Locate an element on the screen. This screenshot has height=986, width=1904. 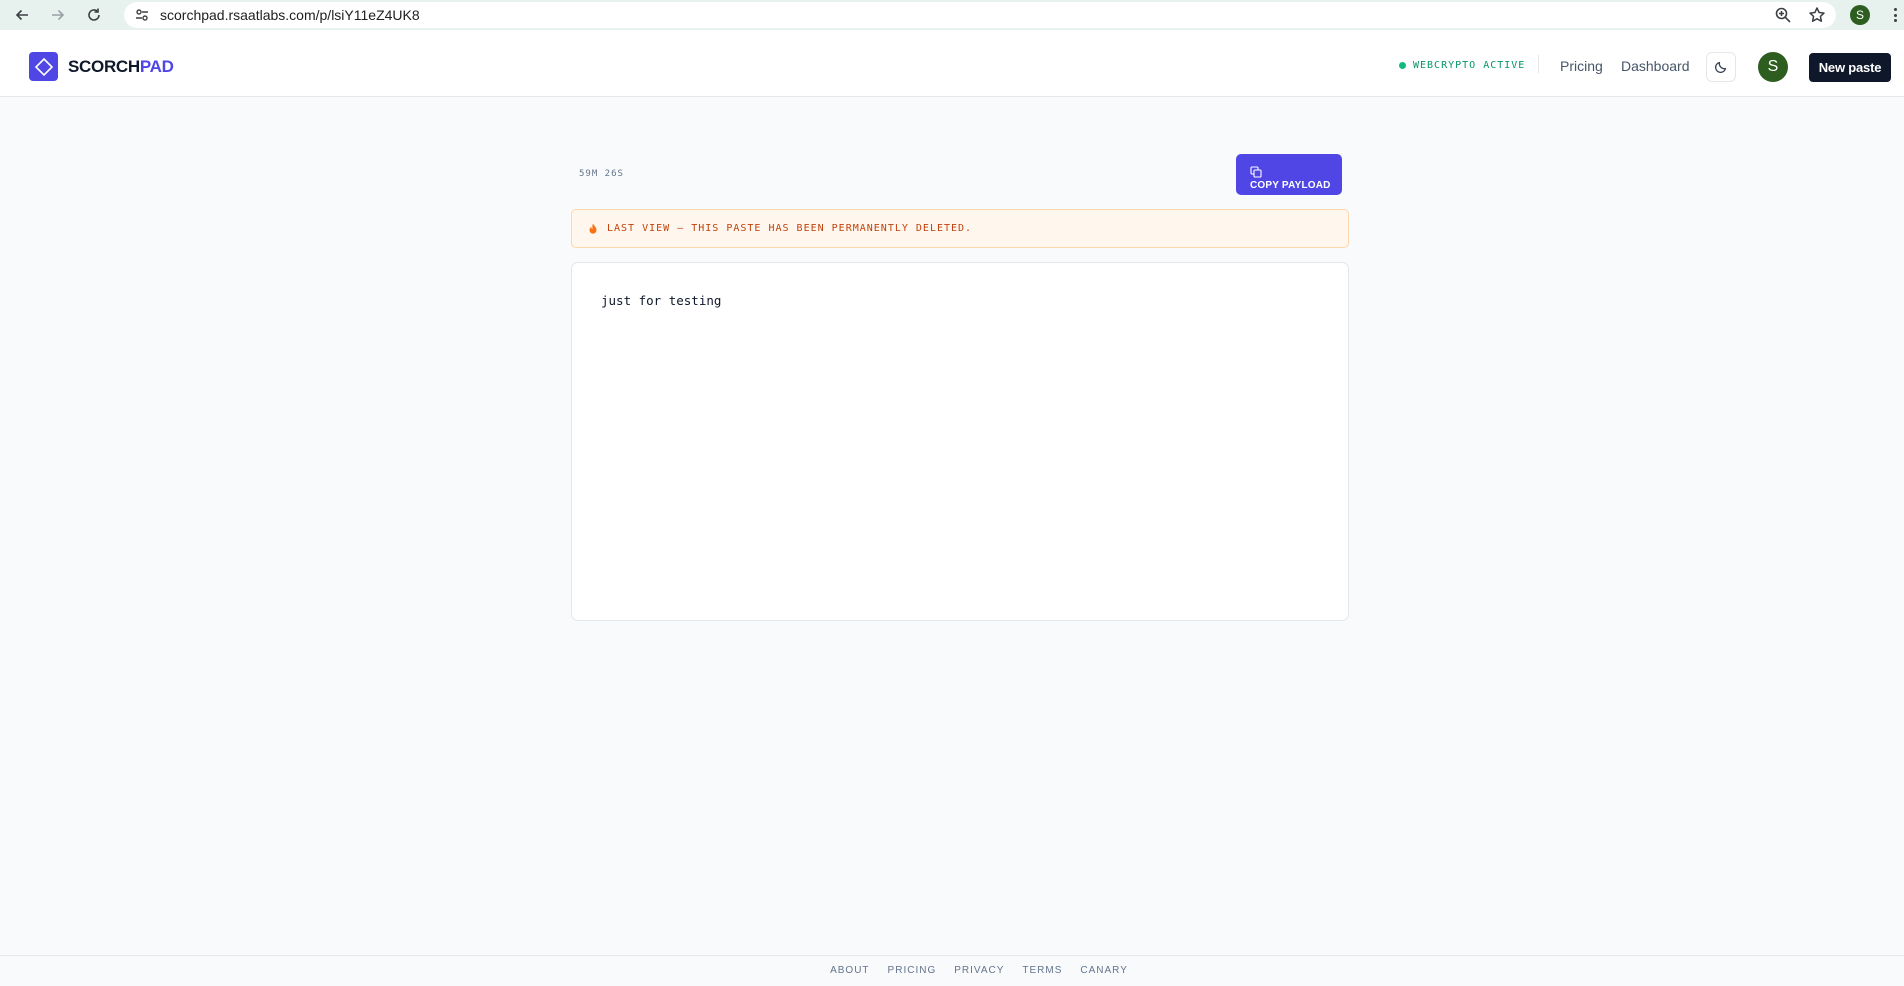
paste-content-card: just for testing is located at coordinates (960, 441).